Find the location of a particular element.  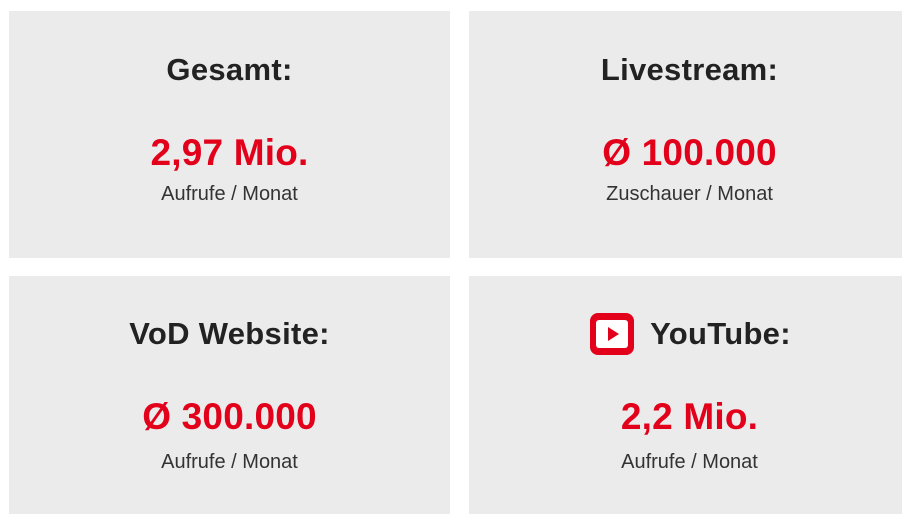

card-title: YouTube: is located at coordinates (685, 334).